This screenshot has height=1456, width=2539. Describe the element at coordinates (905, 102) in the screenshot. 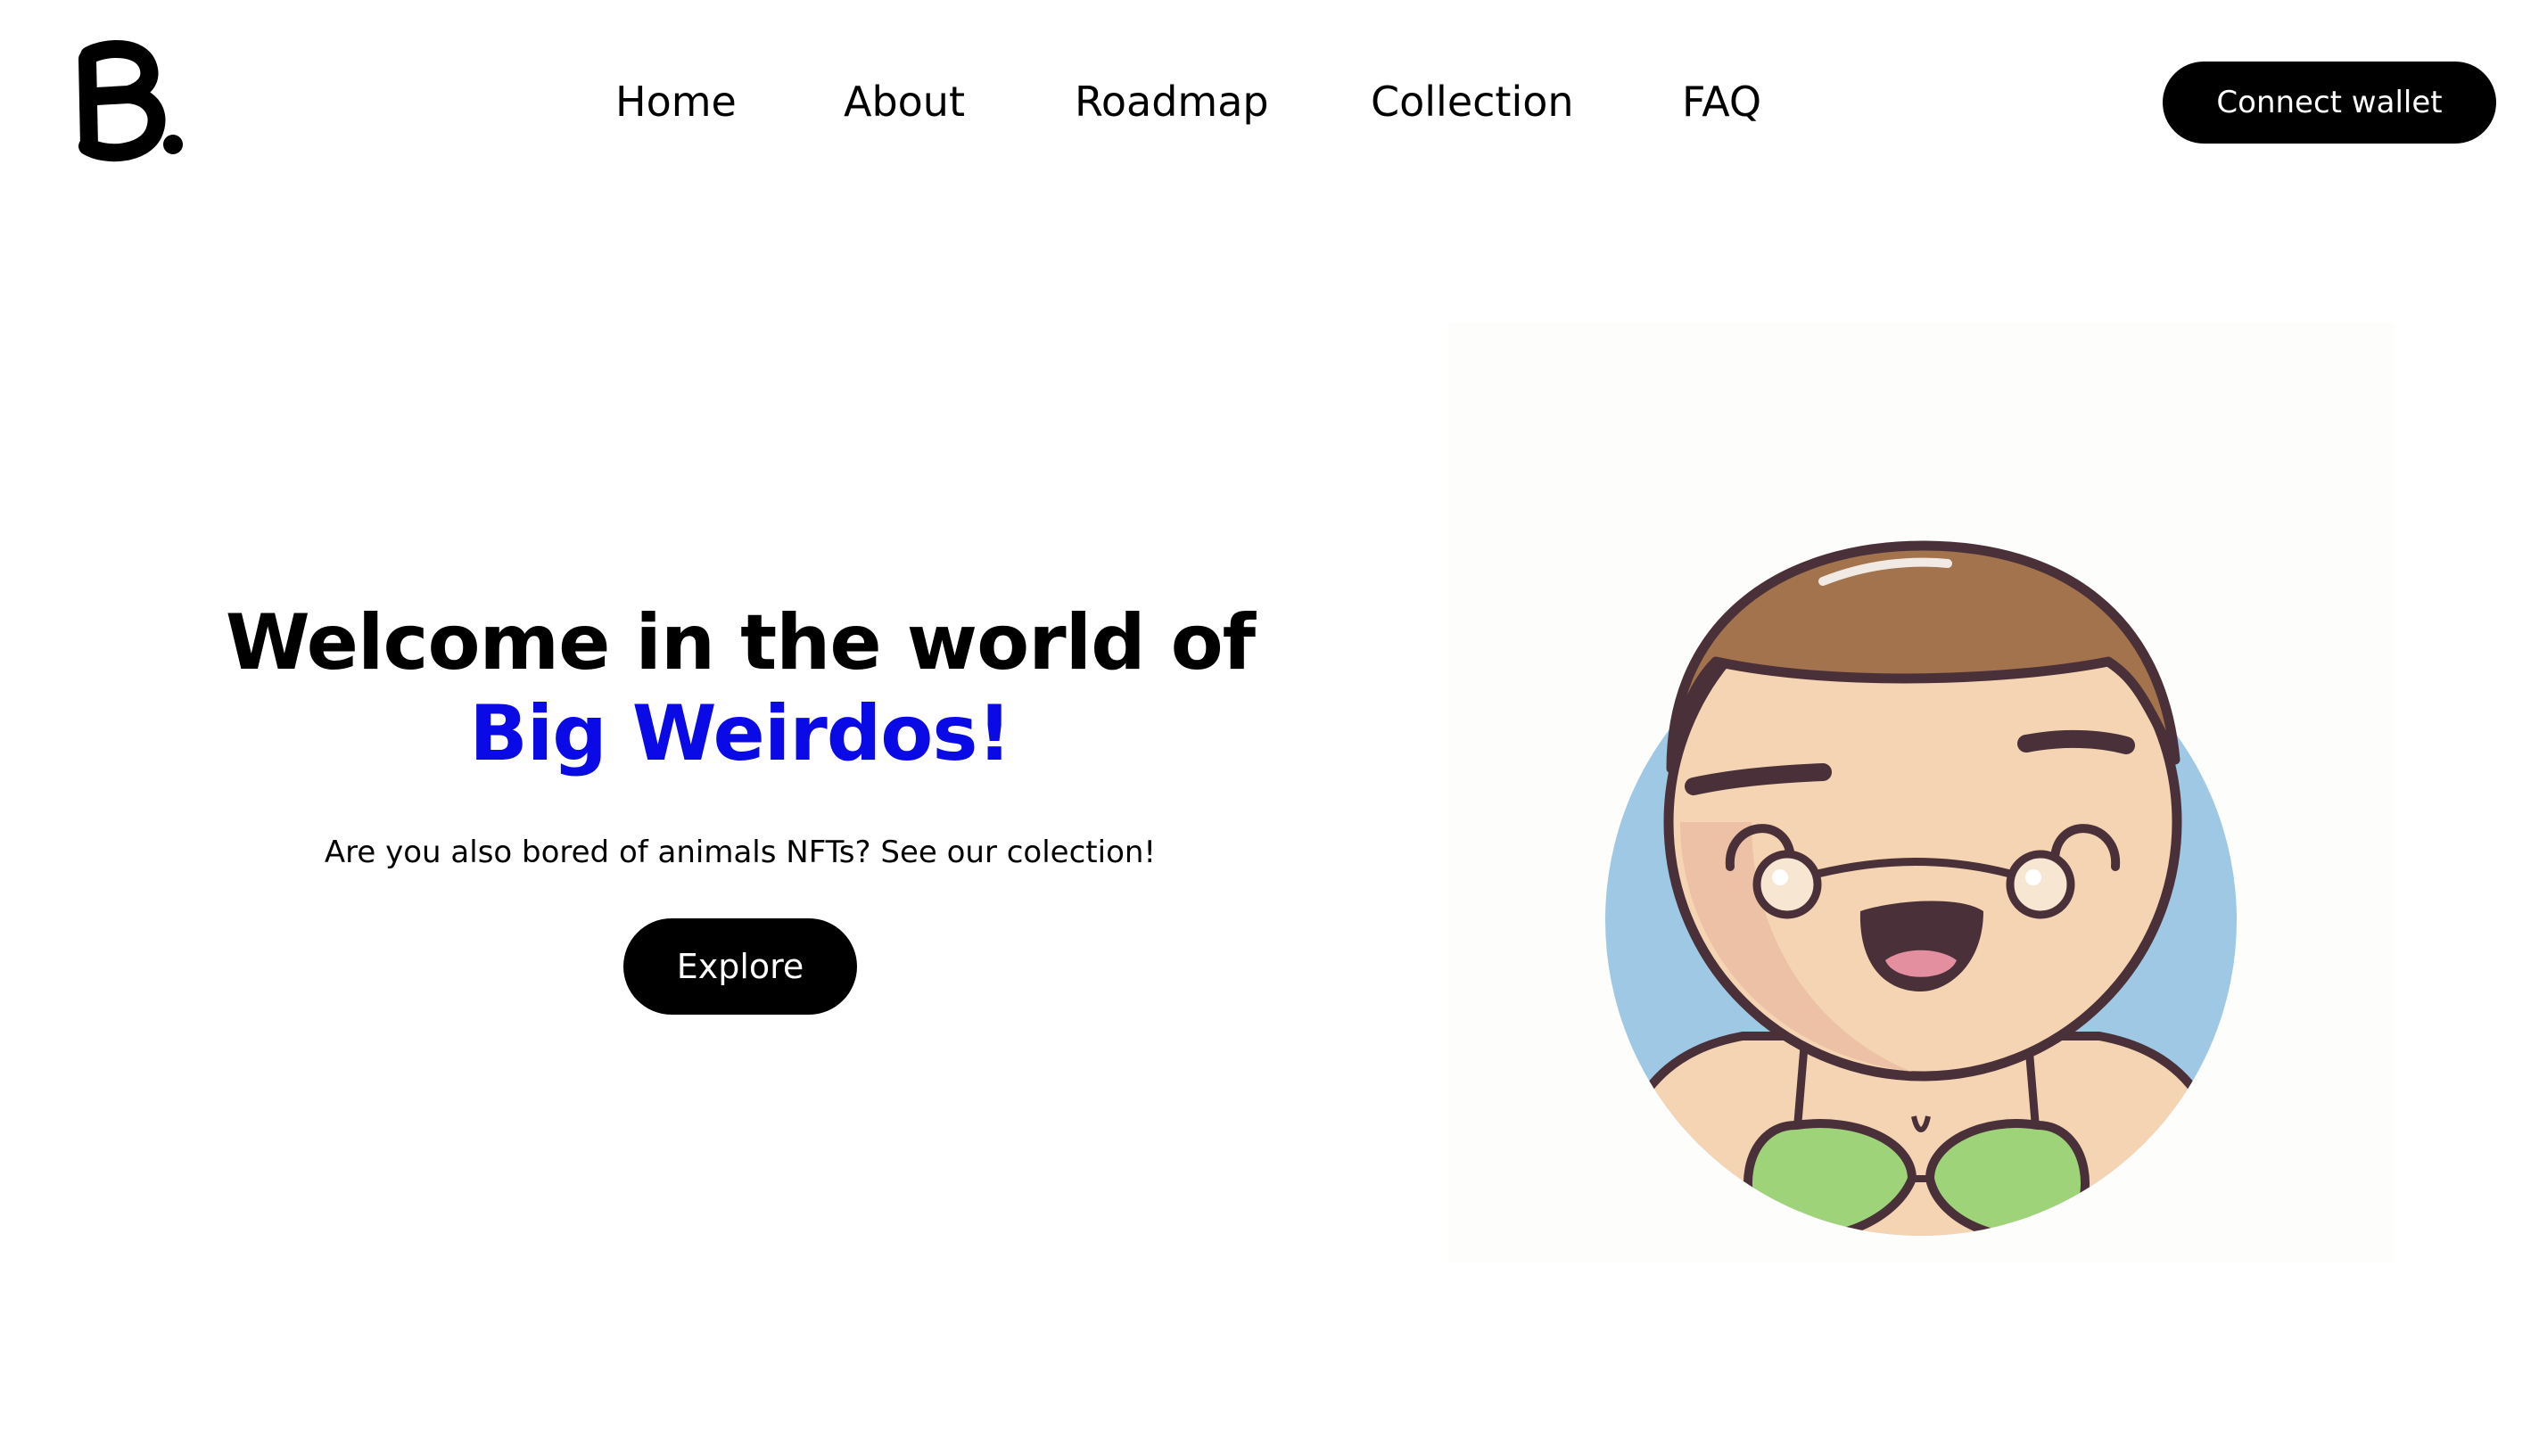

I see `nav-item-about: About` at that location.